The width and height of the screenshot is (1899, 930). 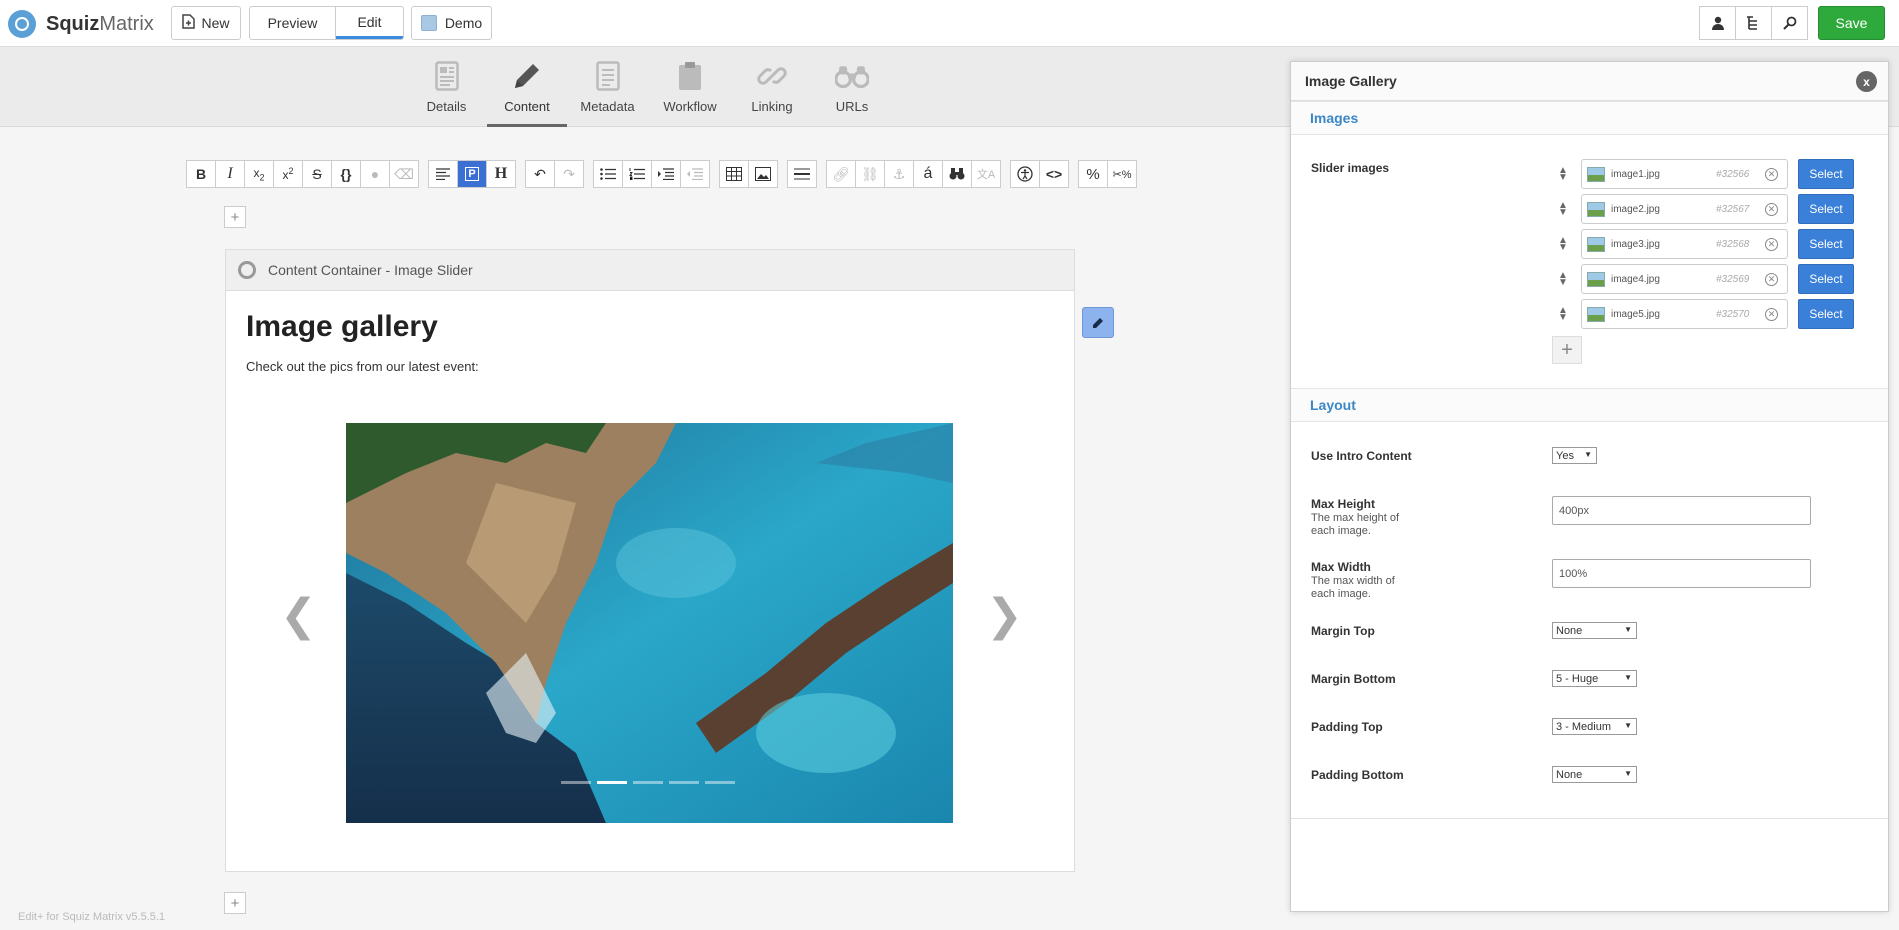 I want to click on tab-workflow: Workflow, so click(x=690, y=87).